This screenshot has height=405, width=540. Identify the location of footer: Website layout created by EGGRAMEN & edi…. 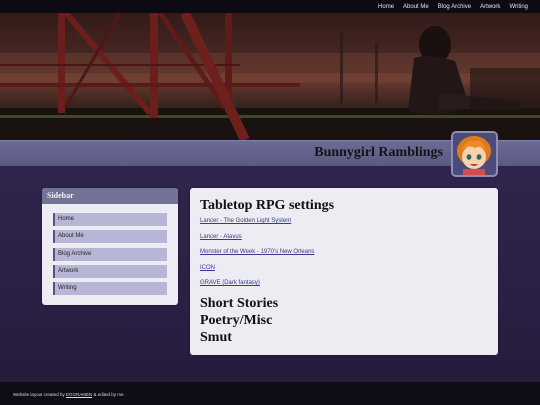
(270, 393).